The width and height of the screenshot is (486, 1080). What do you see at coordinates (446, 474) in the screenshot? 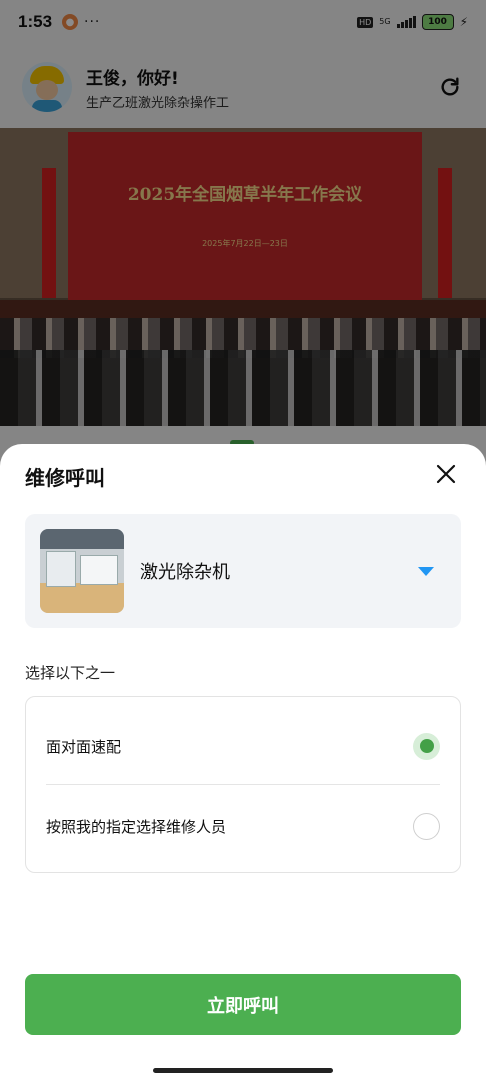
I see `close-icon` at bounding box center [446, 474].